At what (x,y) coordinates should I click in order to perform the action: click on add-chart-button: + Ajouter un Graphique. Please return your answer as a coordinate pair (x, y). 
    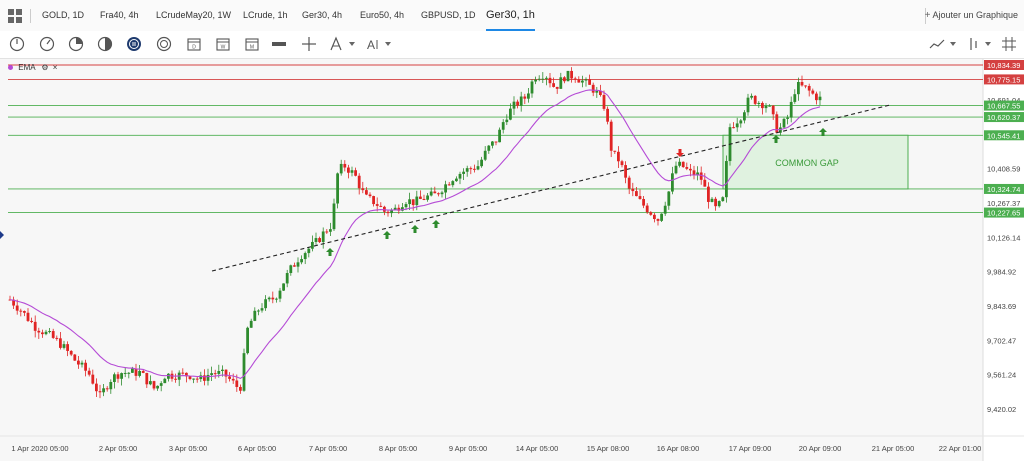
    Looking at the image, I should click on (971, 15).